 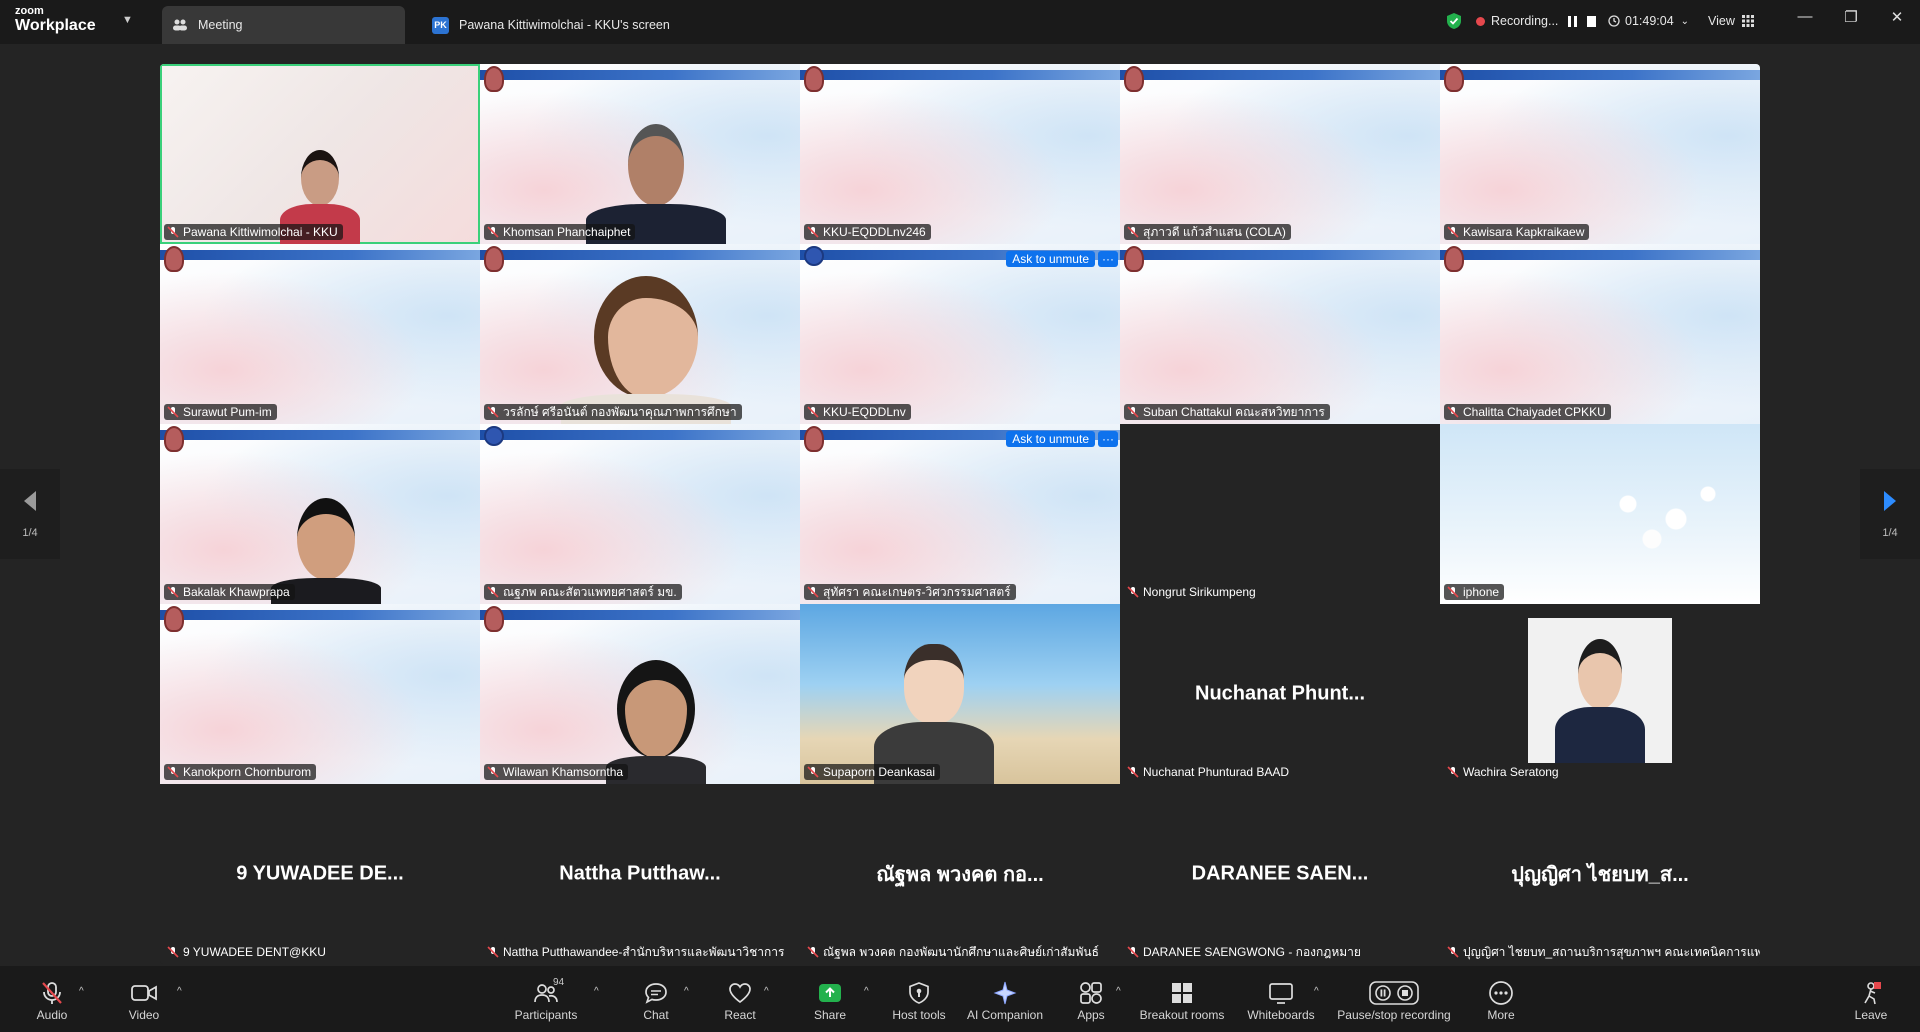 What do you see at coordinates (81, 991) in the screenshot?
I see `audio-options-caret-icon: ^` at bounding box center [81, 991].